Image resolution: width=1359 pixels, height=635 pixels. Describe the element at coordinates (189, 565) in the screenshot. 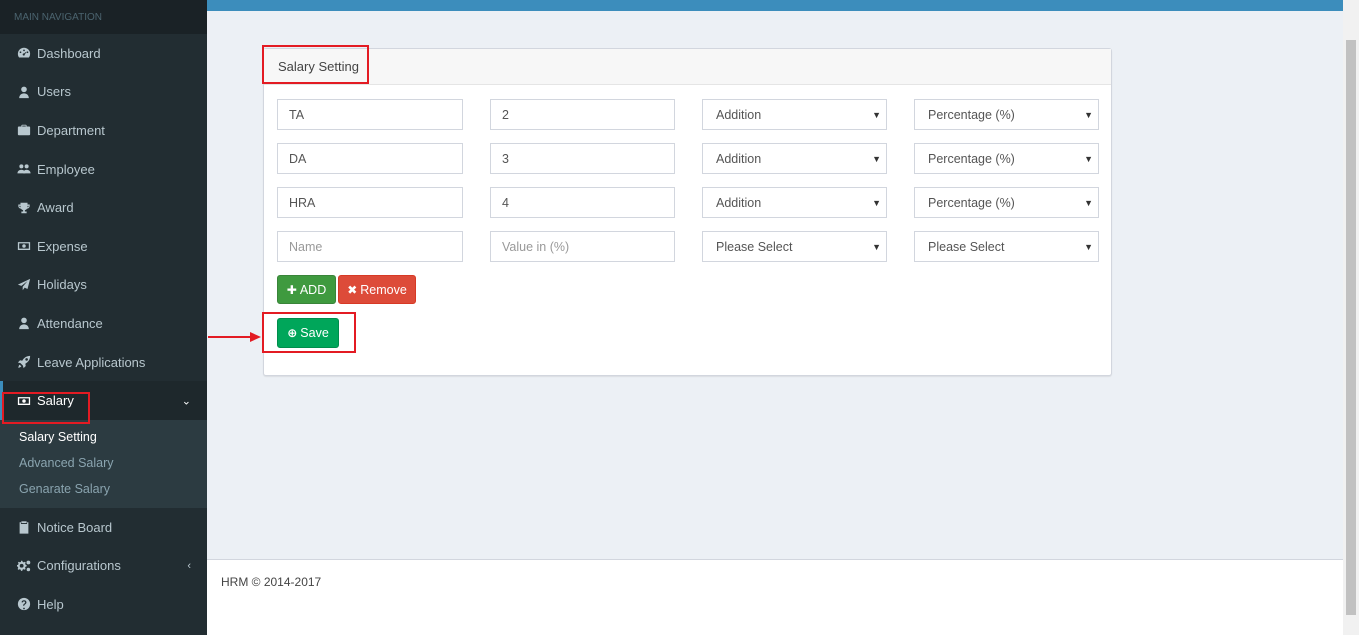

I see `chevron-left-icon: ‹` at that location.